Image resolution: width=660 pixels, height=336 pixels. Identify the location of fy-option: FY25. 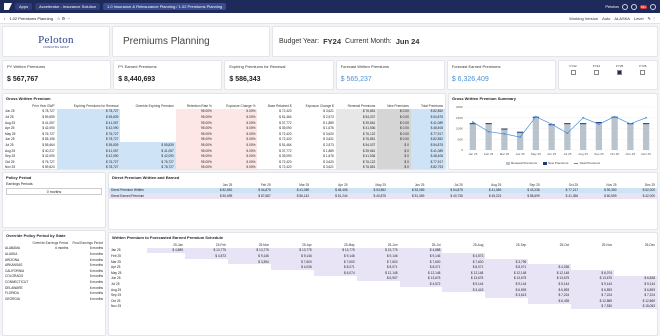
(620, 75).